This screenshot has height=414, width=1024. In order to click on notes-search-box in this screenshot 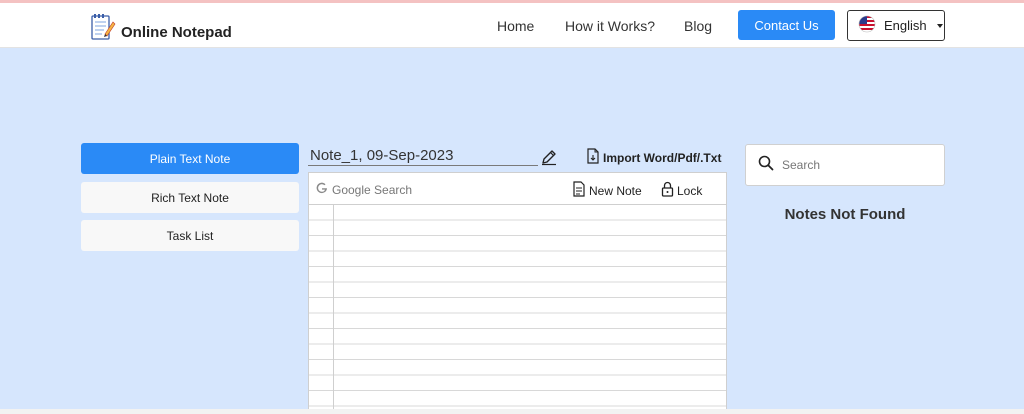, I will do `click(845, 165)`.